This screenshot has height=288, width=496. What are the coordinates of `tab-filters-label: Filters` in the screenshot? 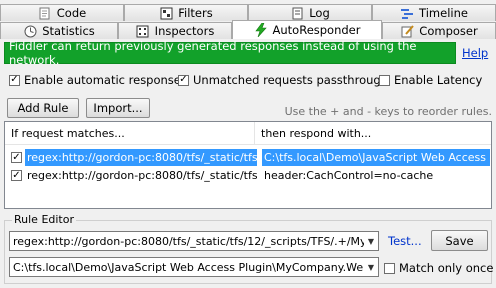 It's located at (195, 13).